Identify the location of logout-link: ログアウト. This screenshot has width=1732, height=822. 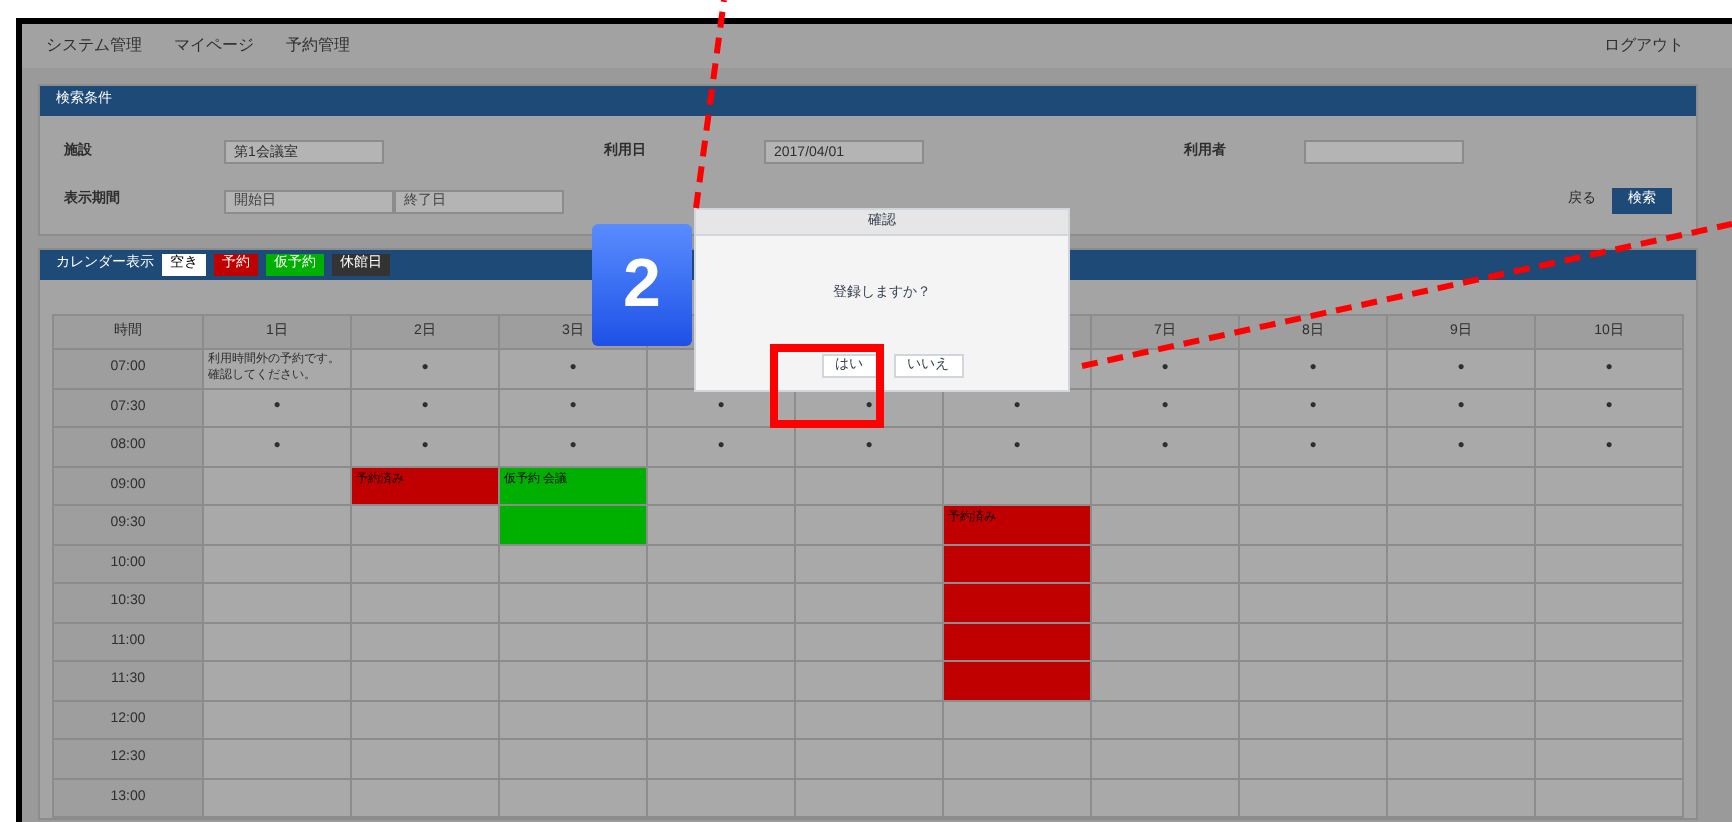
(1644, 46).